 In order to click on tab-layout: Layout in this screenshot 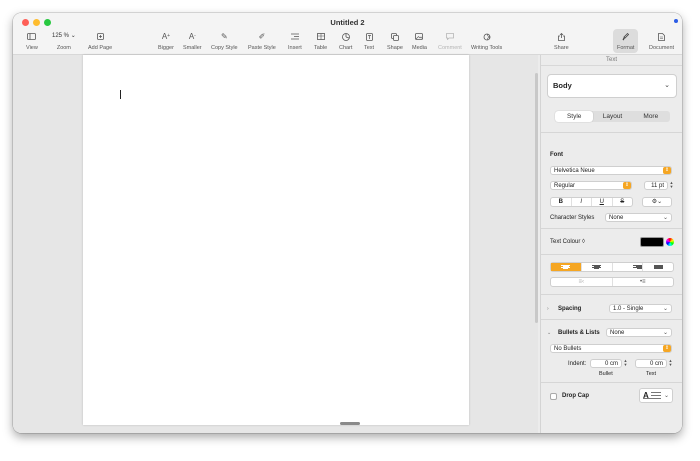, I will do `click(612, 116)`.